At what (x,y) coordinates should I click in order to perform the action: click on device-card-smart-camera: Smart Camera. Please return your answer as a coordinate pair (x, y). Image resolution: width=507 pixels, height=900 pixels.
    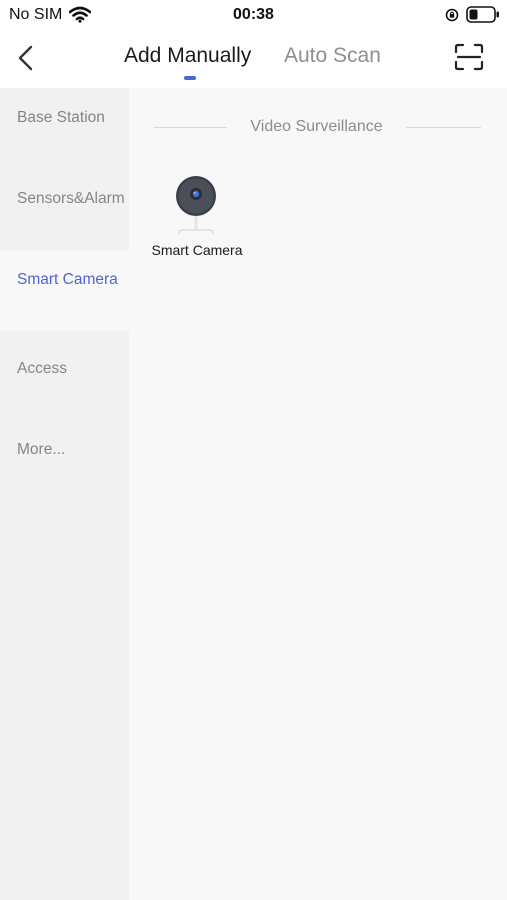
    Looking at the image, I should click on (197, 219).